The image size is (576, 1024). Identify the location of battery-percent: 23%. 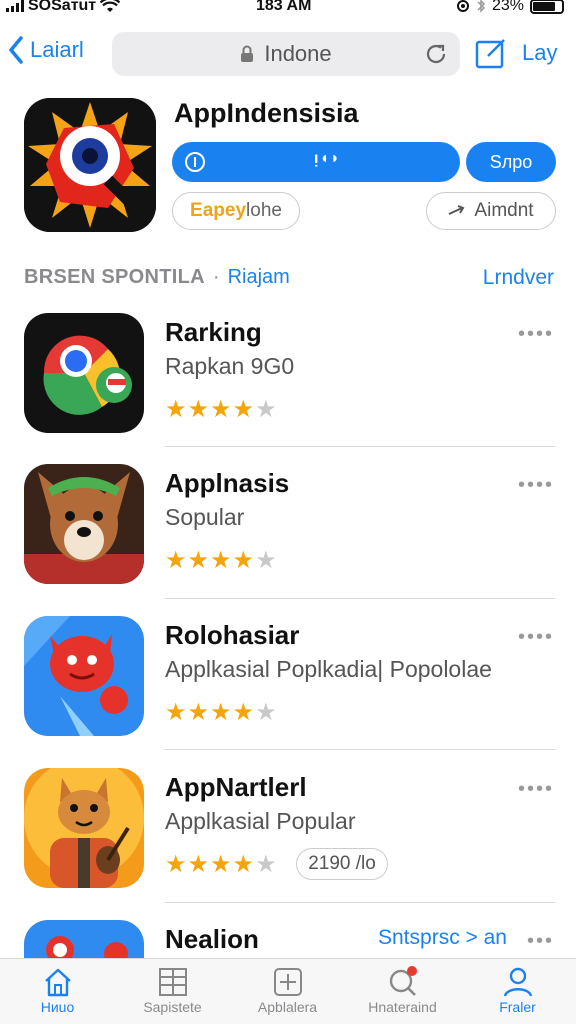
(507, 7).